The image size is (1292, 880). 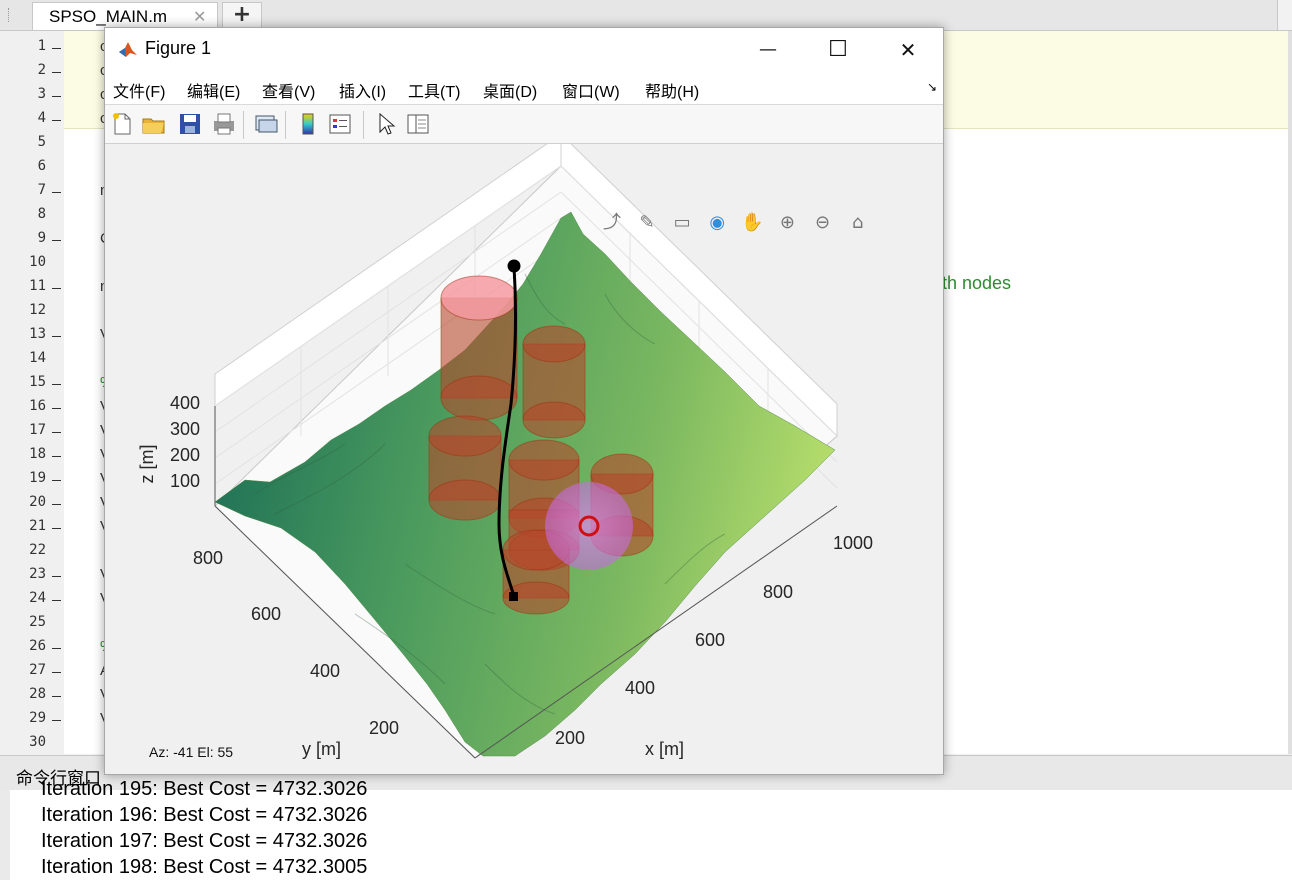 What do you see at coordinates (838, 50) in the screenshot?
I see `maximize-button: ☐` at bounding box center [838, 50].